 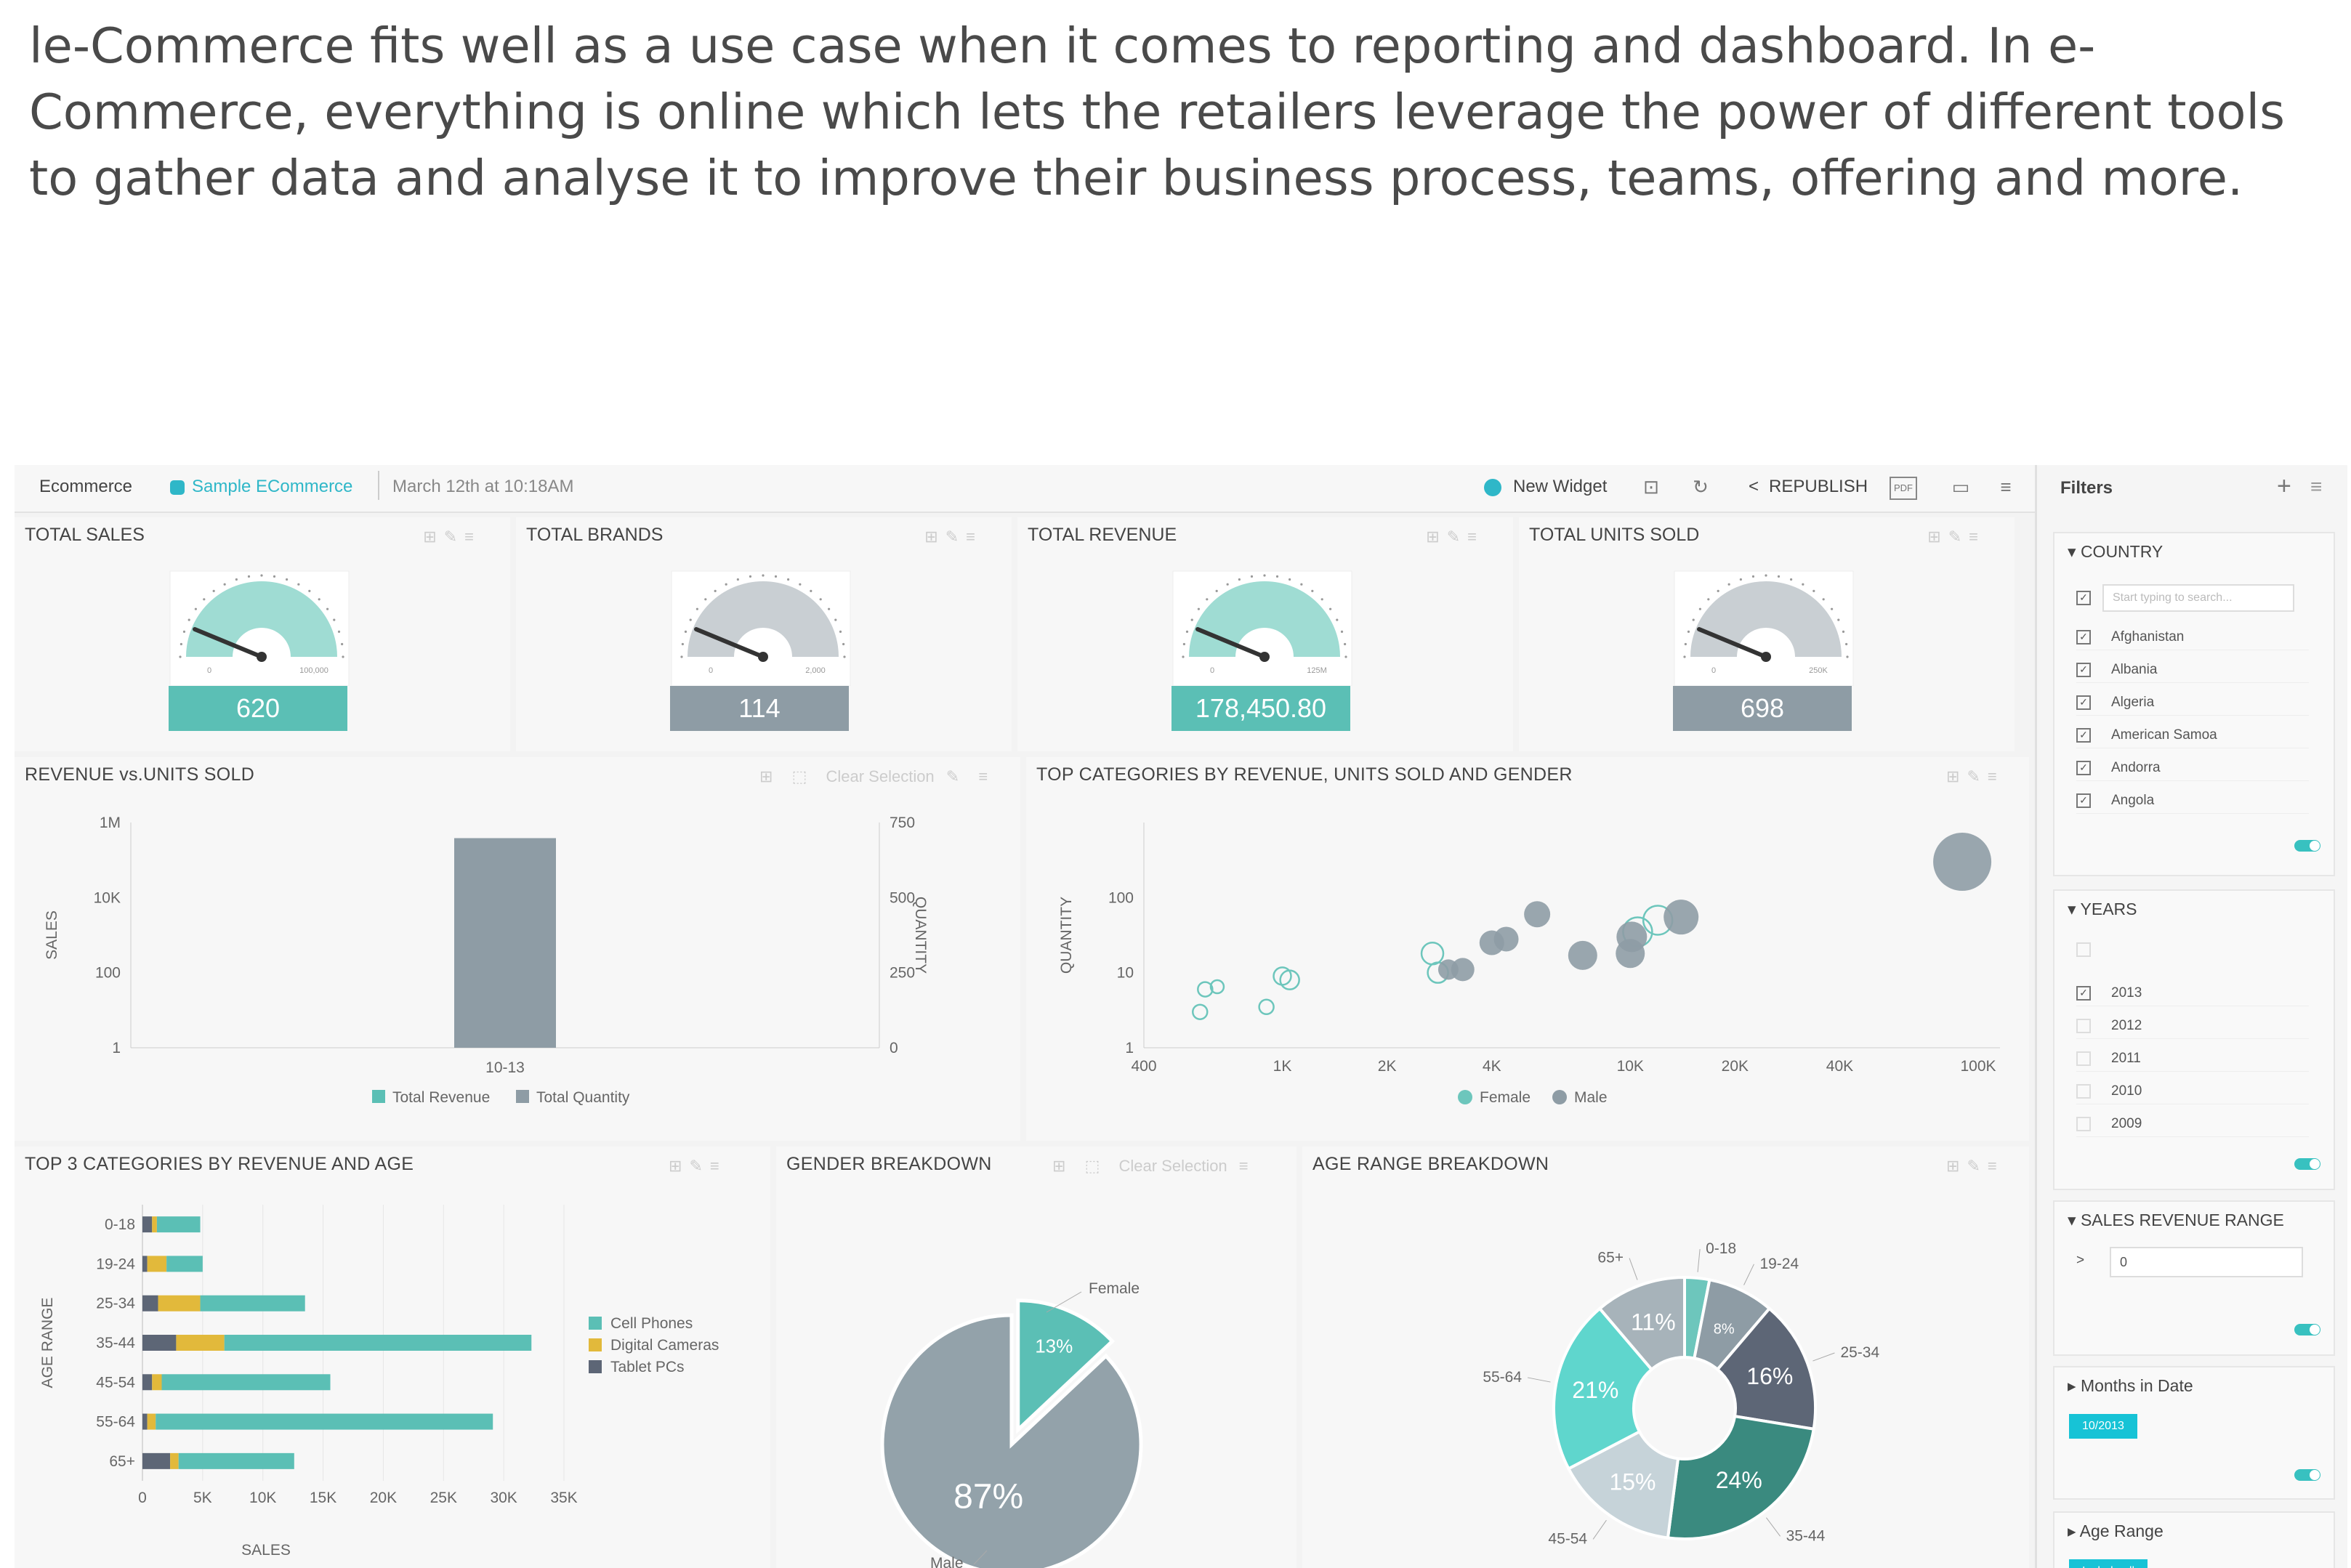 I want to click on country-option: ✓ Algeria, so click(x=2192, y=705).